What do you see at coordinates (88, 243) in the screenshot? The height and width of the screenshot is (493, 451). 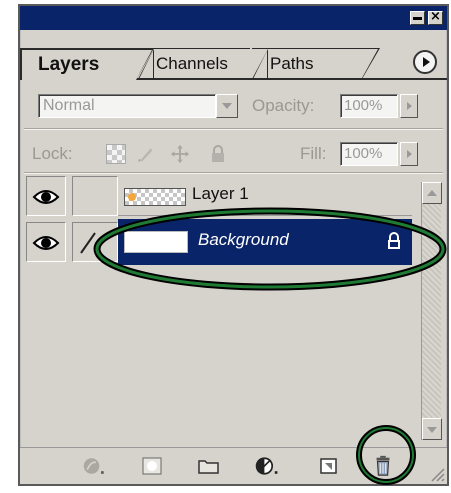 I see `paintbrush-icon` at bounding box center [88, 243].